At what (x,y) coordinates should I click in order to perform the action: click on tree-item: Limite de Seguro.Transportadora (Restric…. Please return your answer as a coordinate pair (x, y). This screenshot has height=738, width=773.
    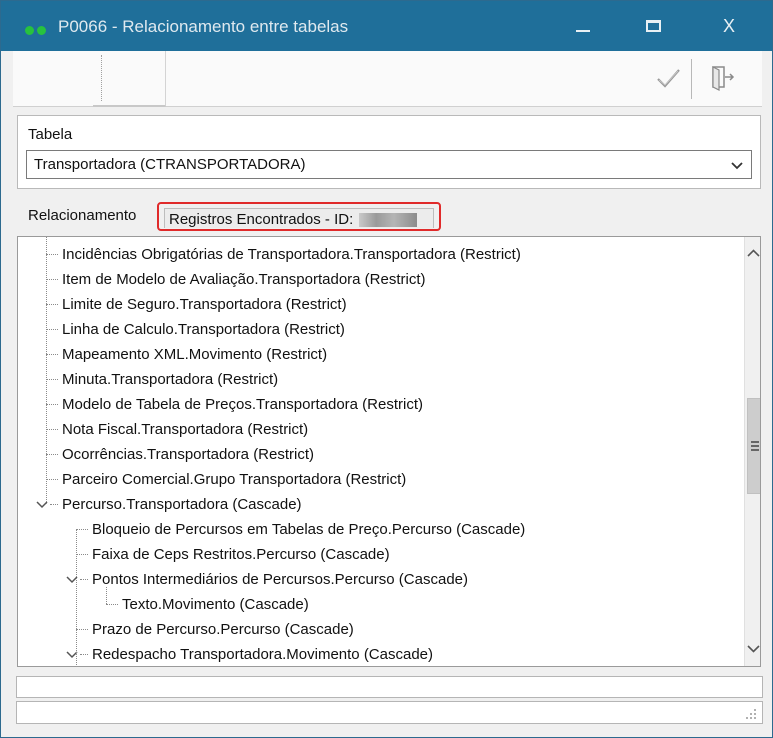
    Looking at the image, I should click on (204, 304).